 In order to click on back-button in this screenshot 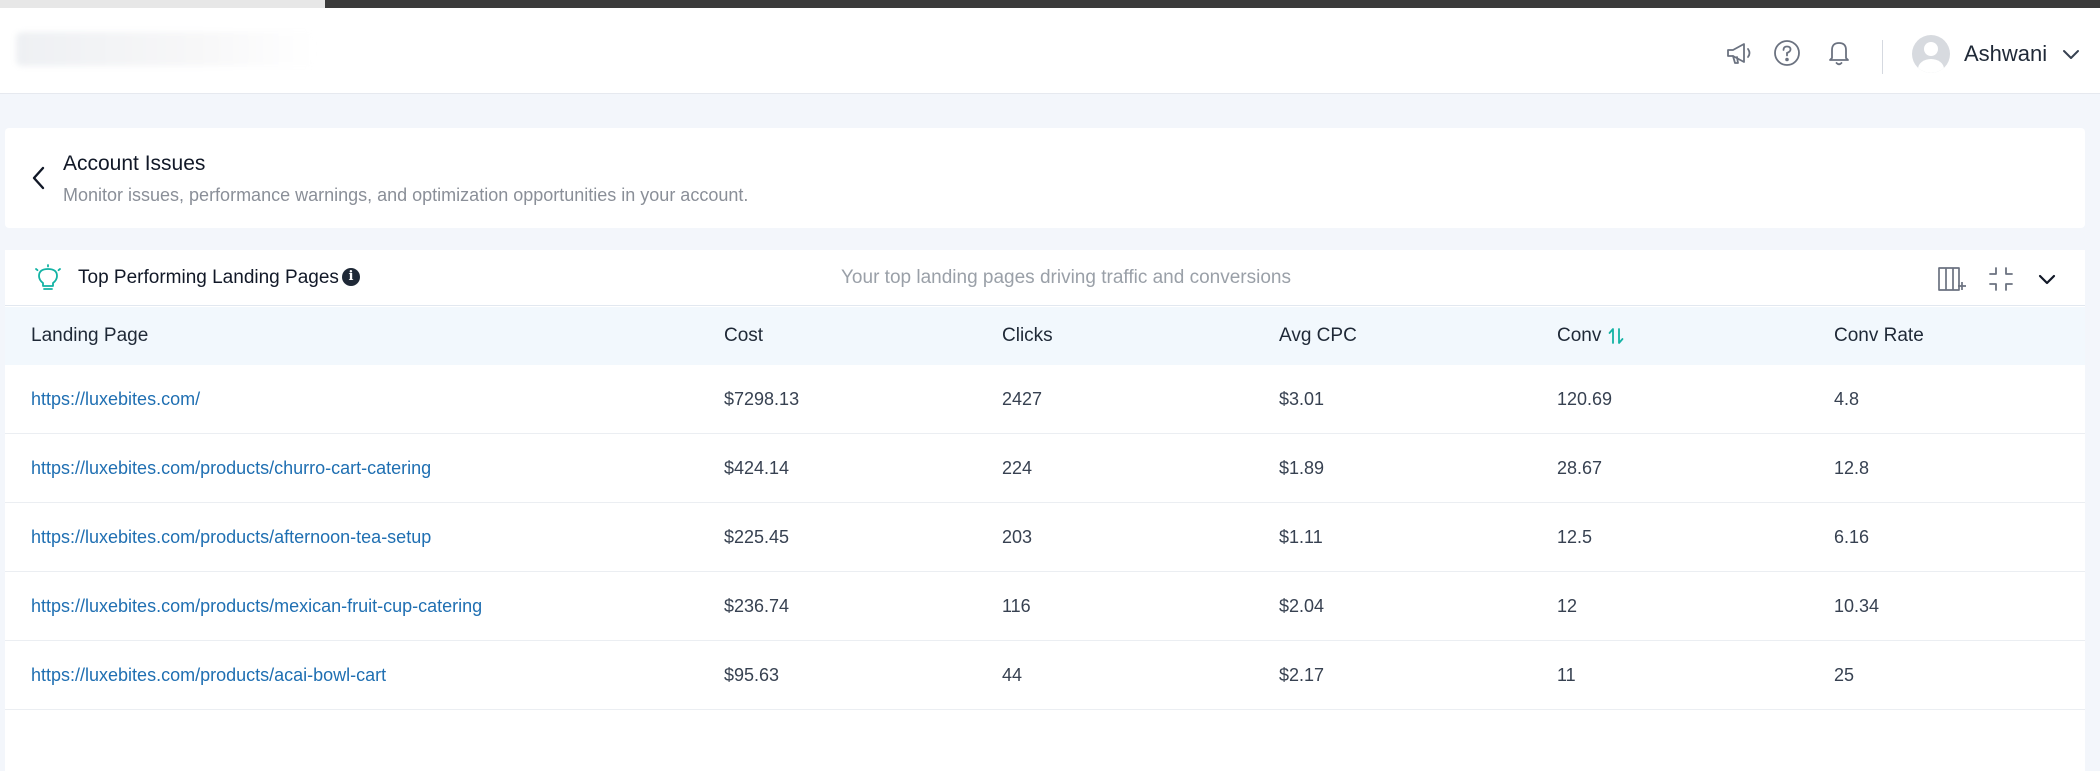, I will do `click(39, 178)`.